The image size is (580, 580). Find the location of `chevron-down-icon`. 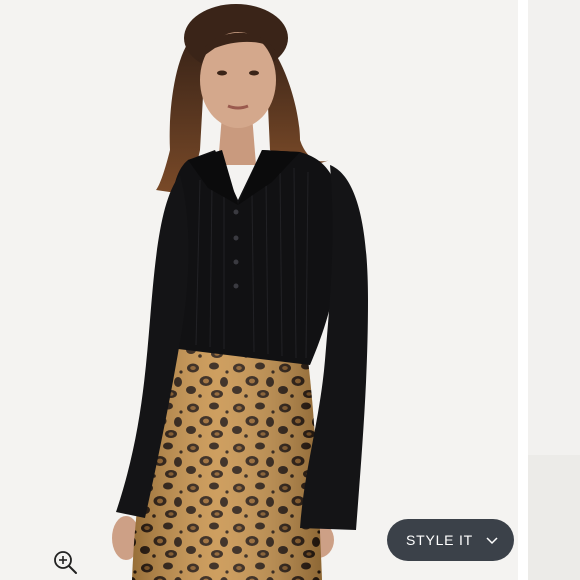

chevron-down-icon is located at coordinates (492, 541).